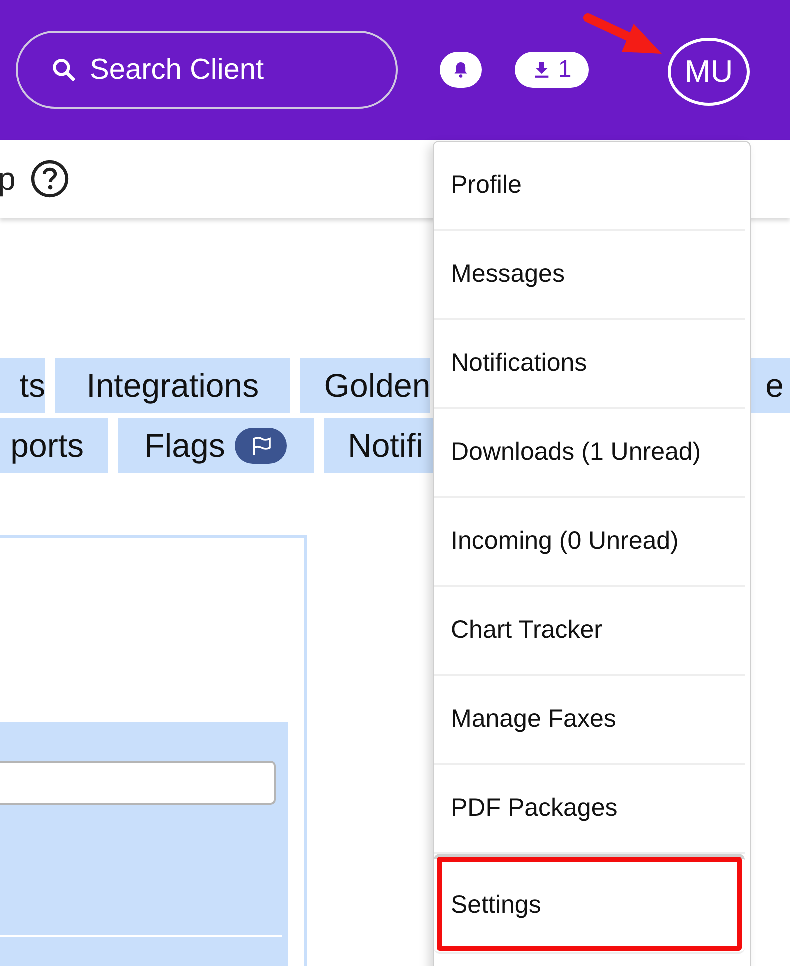  I want to click on tab: Notifi, so click(379, 445).